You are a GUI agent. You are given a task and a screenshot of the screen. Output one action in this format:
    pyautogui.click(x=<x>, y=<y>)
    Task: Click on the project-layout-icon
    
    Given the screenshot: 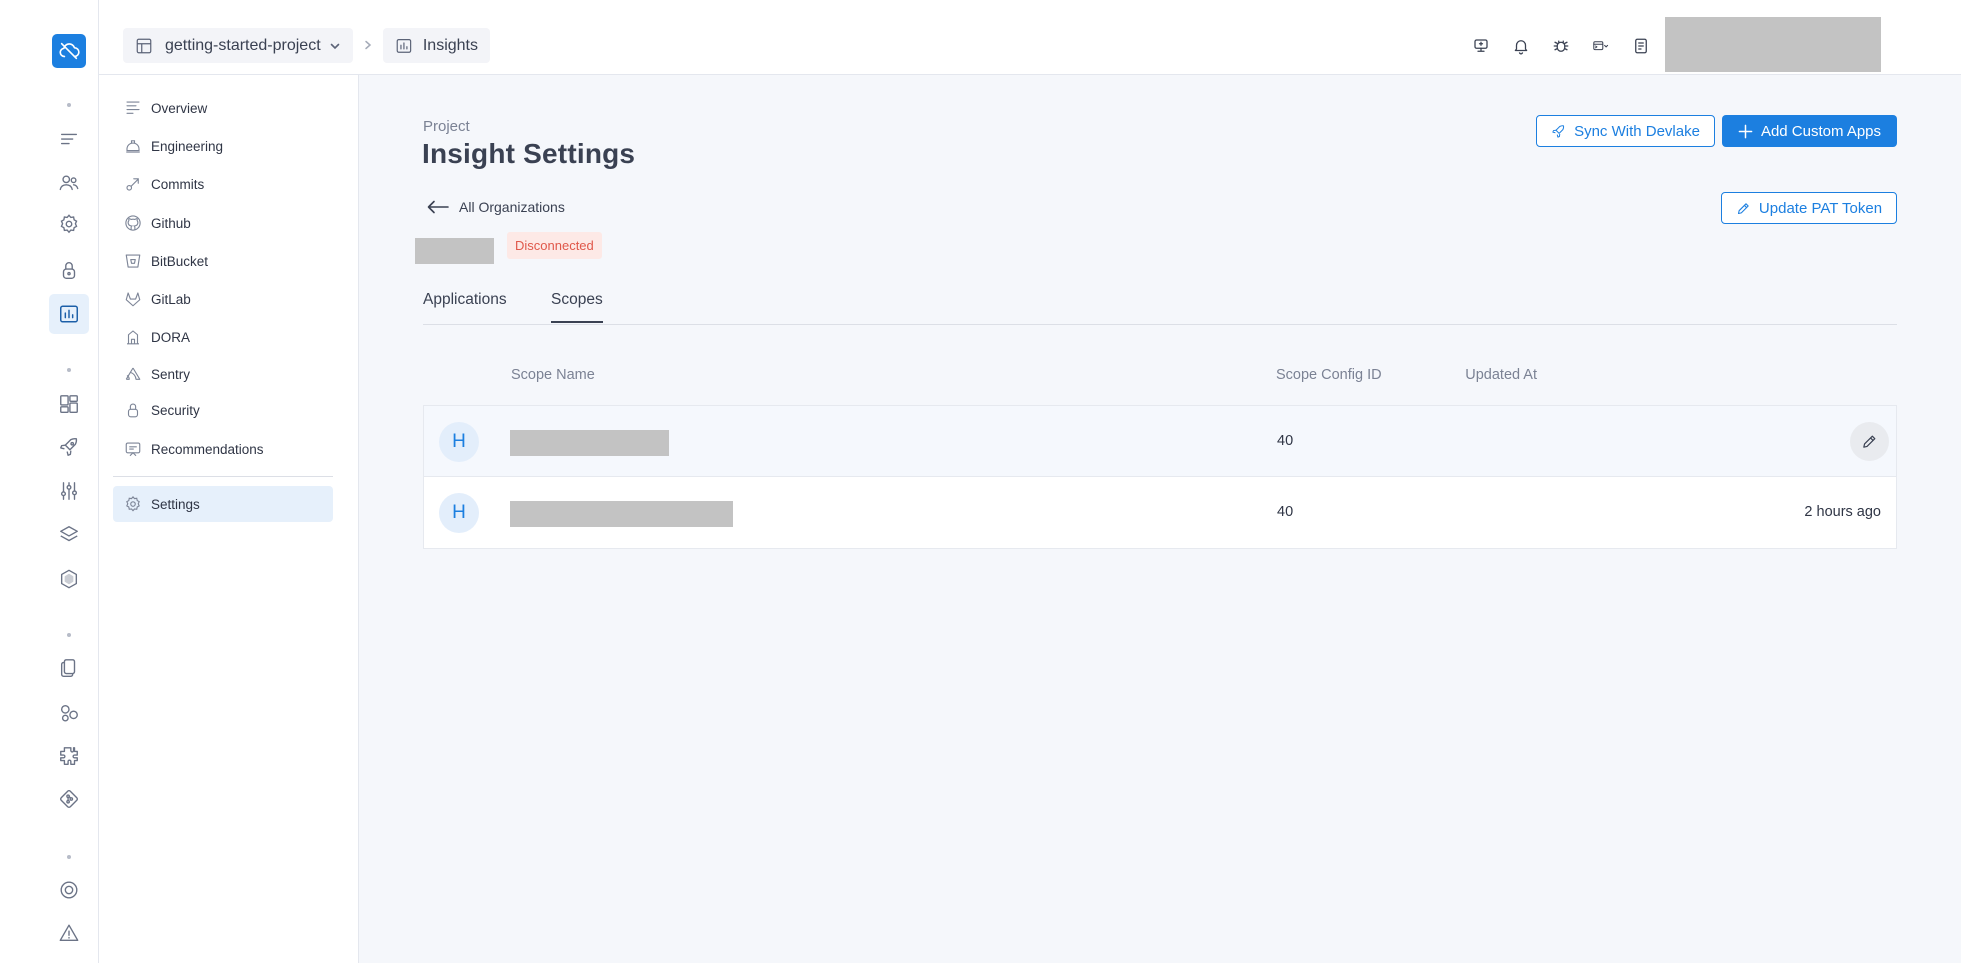 What is the action you would take?
    pyautogui.click(x=144, y=46)
    